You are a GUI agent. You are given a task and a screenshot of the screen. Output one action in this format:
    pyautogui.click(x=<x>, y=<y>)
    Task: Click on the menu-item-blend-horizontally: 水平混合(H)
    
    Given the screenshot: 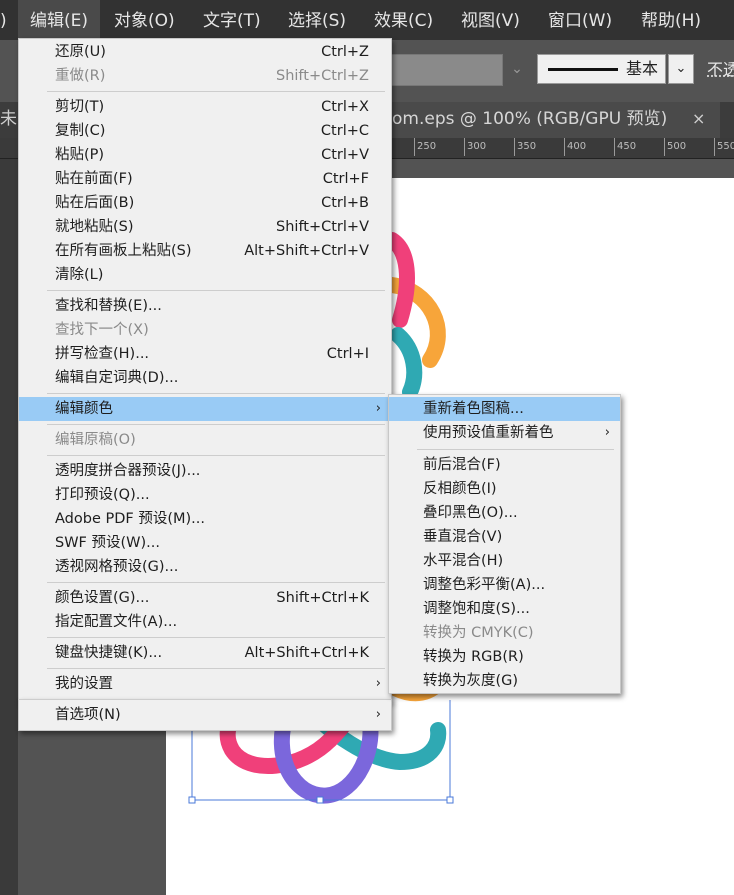 What is the action you would take?
    pyautogui.click(x=504, y=561)
    